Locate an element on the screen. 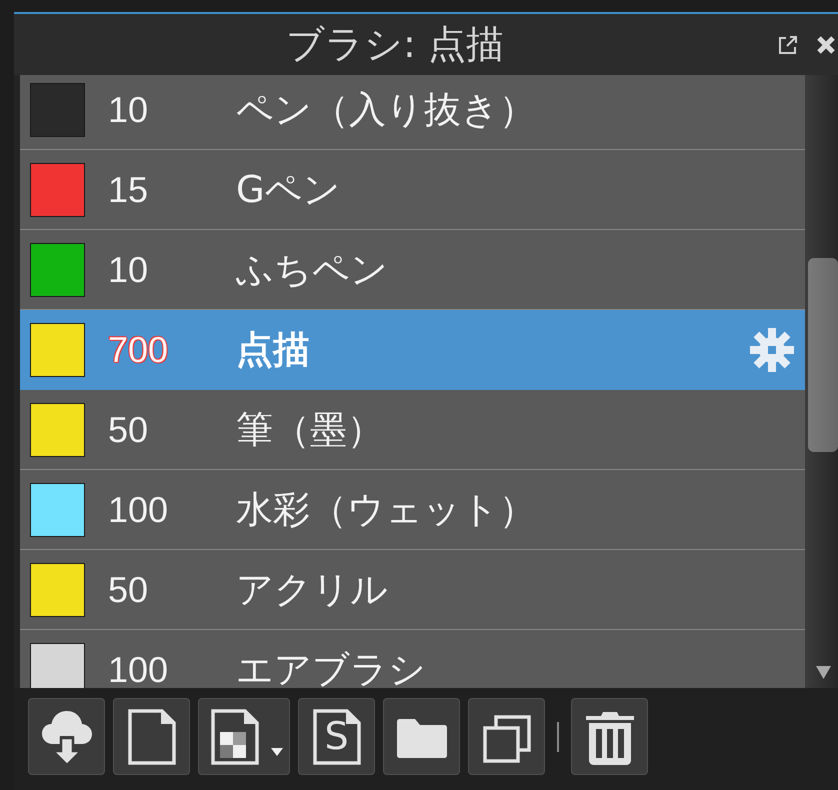  brush-name: 点描 is located at coordinates (273, 350).